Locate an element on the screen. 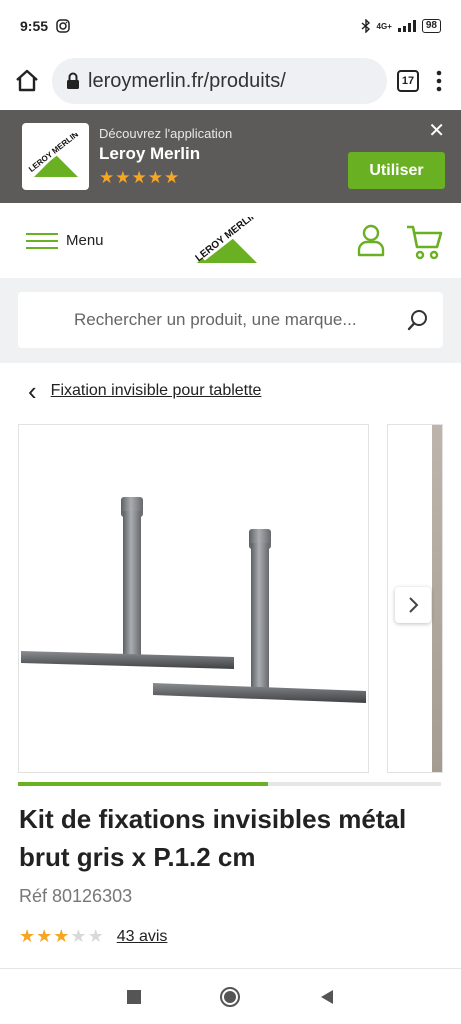 This screenshot has width=461, height=1024. browser-toolbar: leroymerlin.fr/produits/ 17 is located at coordinates (230, 81).